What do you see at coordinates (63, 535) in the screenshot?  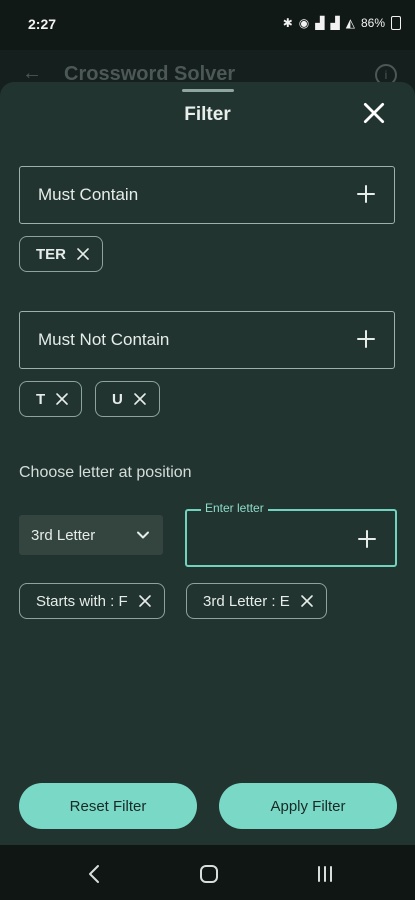 I see `position-dropdown-value: 3rd Letter` at bounding box center [63, 535].